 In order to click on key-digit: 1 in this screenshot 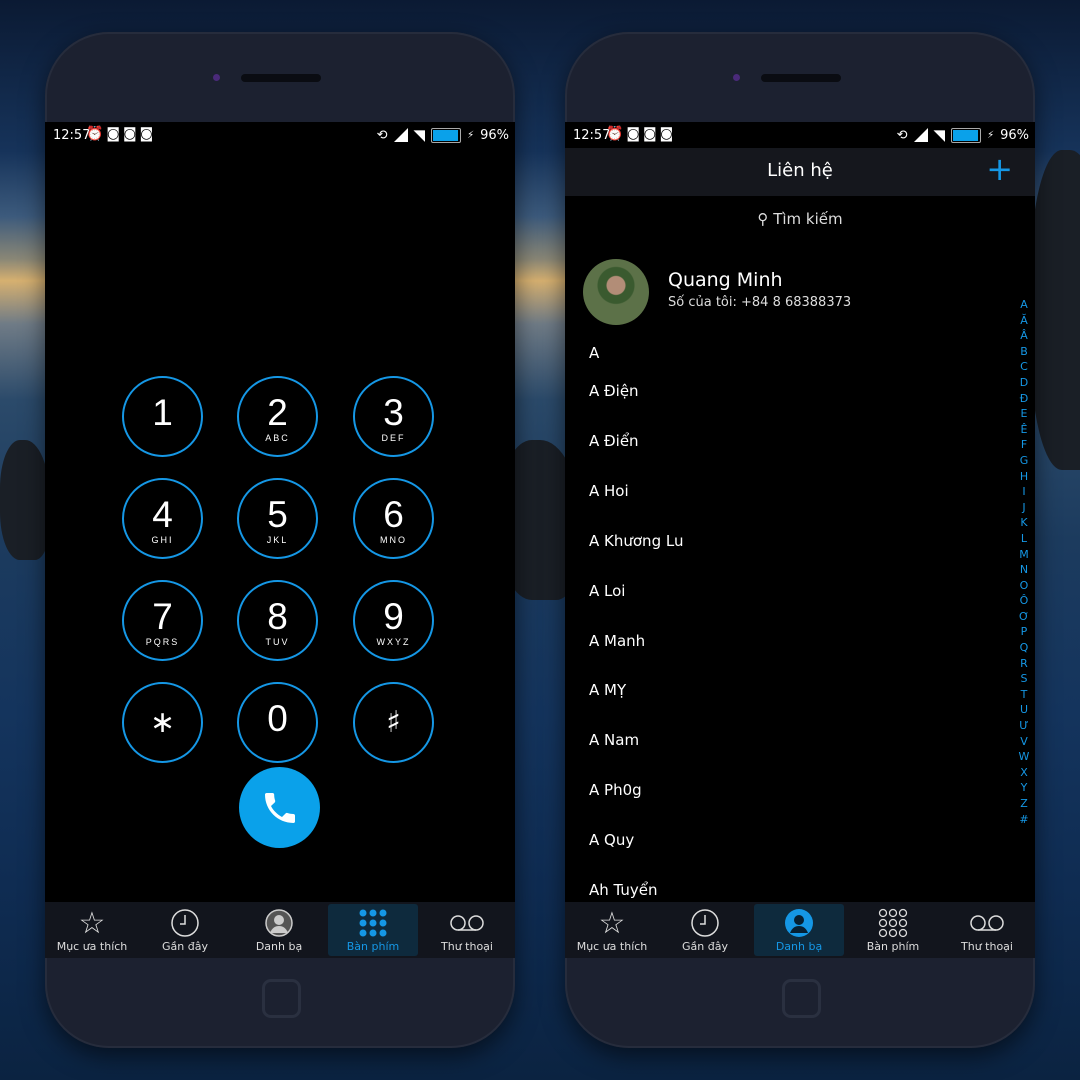, I will do `click(162, 412)`.